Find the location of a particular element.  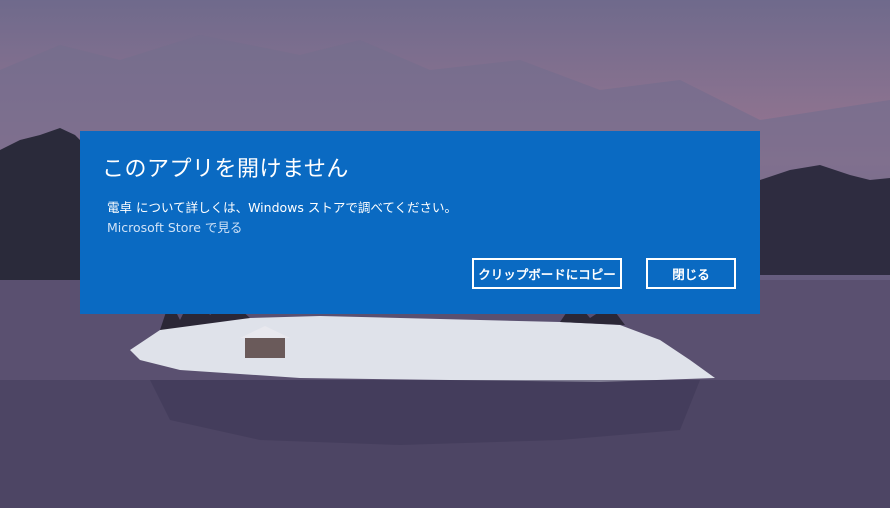

close-button: 閉じる is located at coordinates (691, 273).